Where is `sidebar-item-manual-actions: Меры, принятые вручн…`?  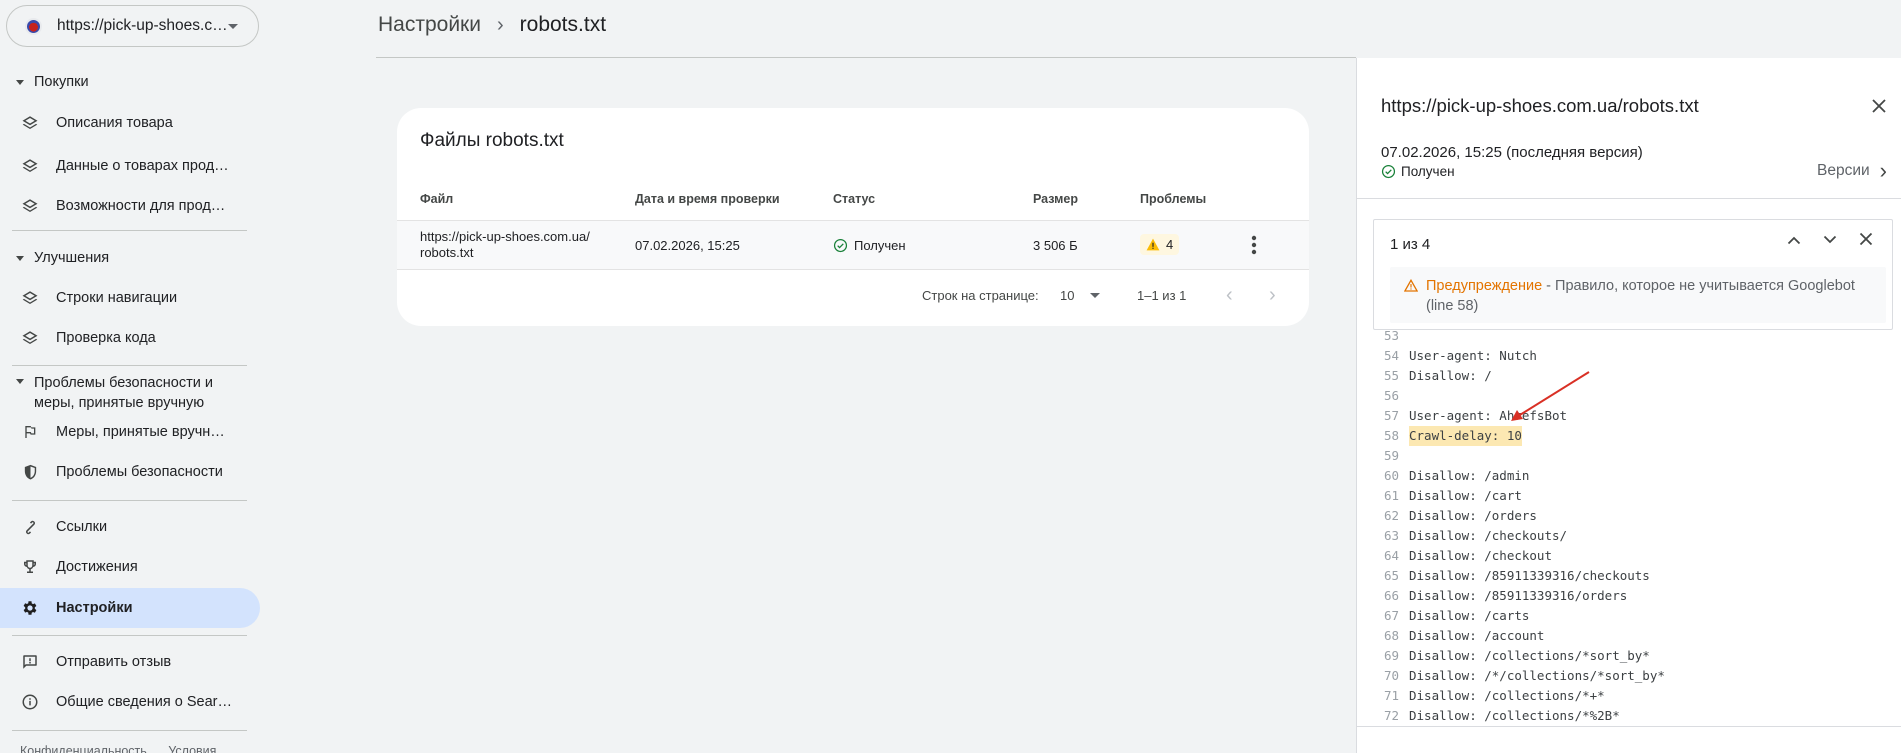
sidebar-item-manual-actions: Меры, принятые вручн… is located at coordinates (130, 432).